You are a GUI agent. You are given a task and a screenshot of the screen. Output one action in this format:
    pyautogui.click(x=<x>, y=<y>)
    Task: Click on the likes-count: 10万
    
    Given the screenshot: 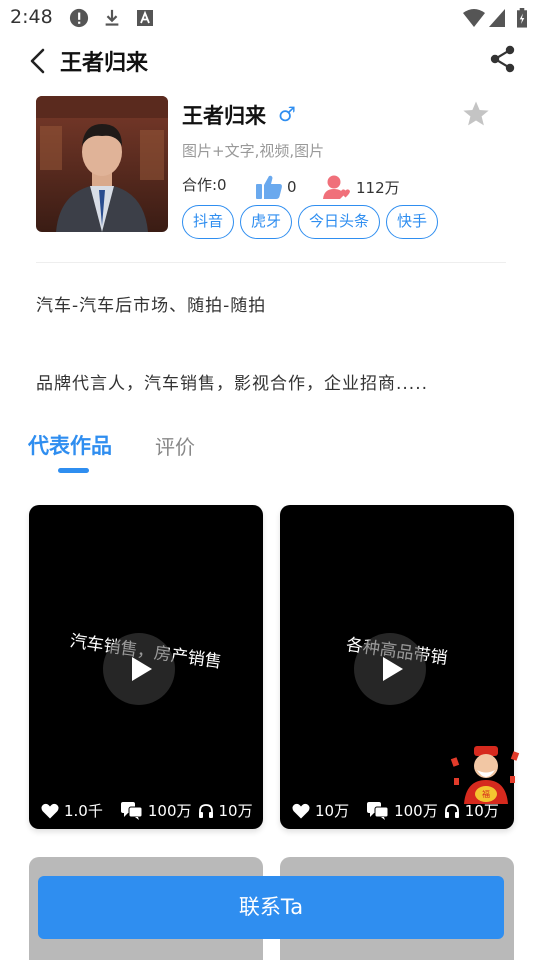 What is the action you would take?
    pyautogui.click(x=332, y=811)
    